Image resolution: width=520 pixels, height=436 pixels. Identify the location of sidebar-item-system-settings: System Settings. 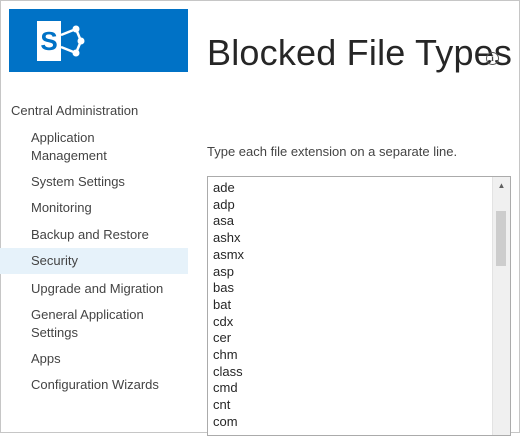
(94, 182).